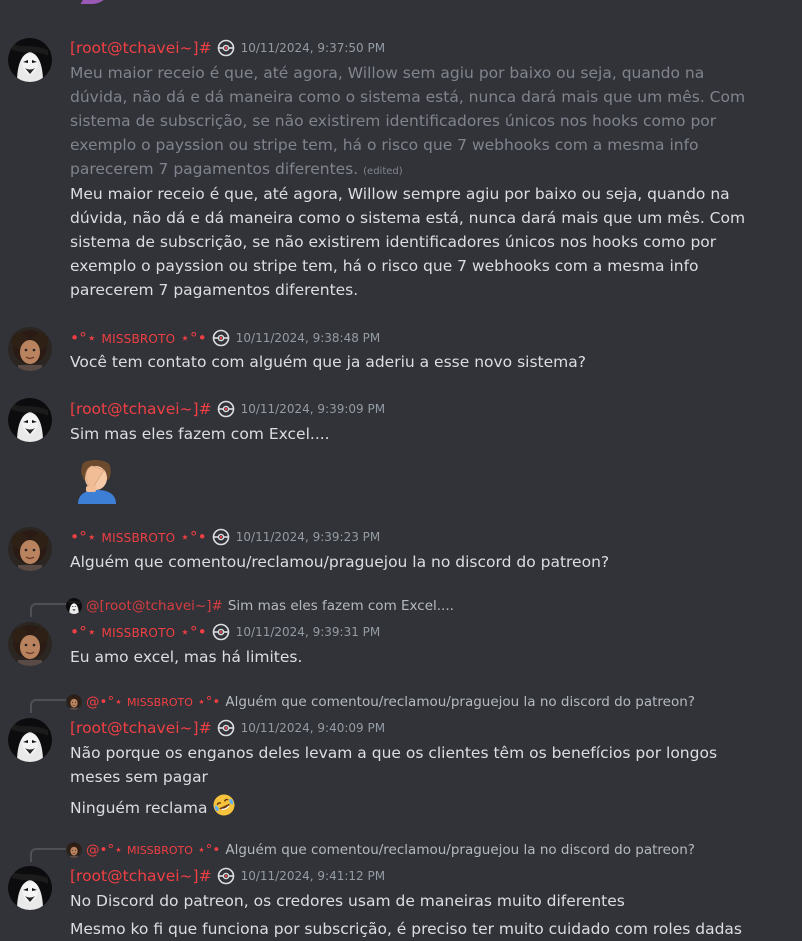 This screenshot has height=941, width=802. Describe the element at coordinates (313, 728) in the screenshot. I see `timestamp: 10/11/2024, 9:40:09 PM` at that location.